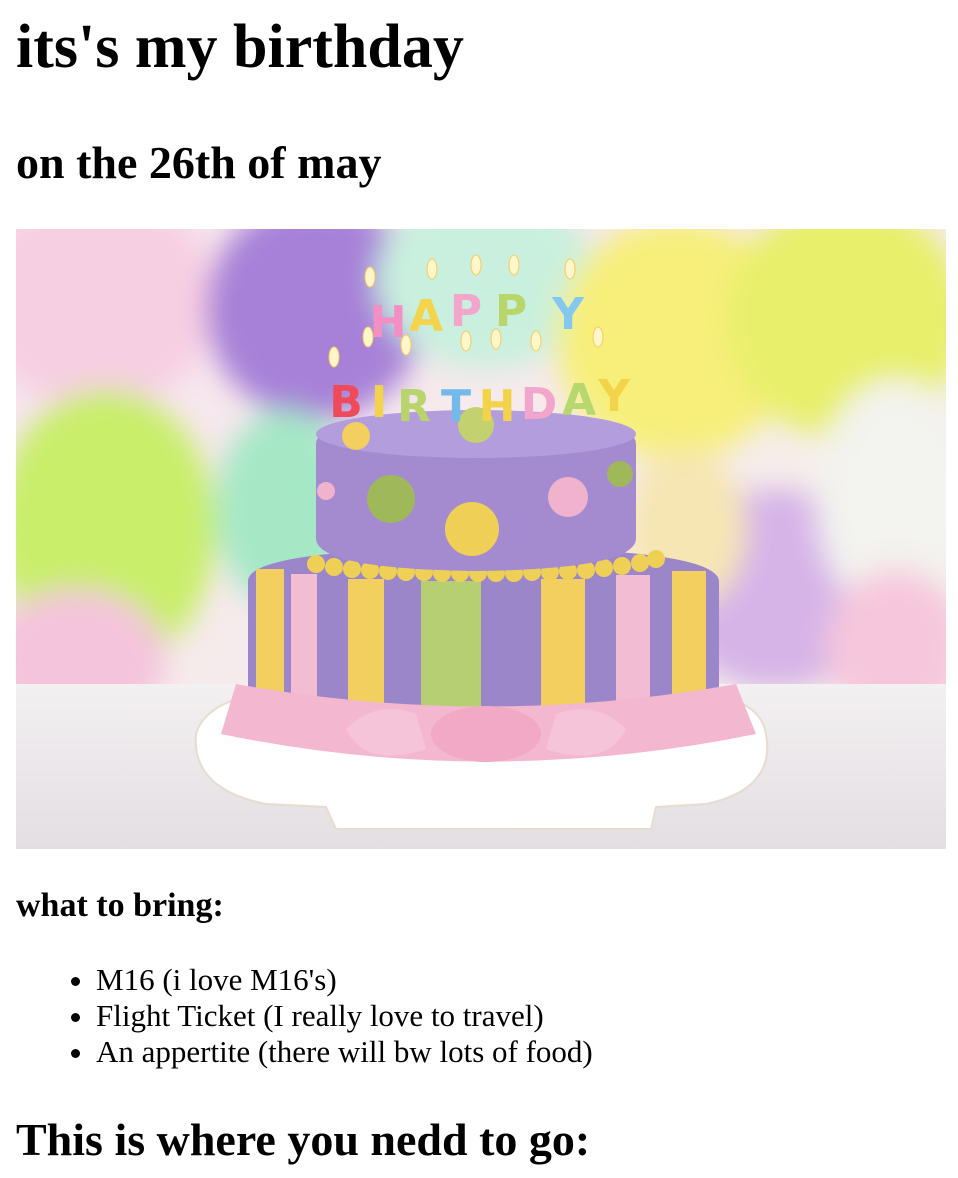  Describe the element at coordinates (240, 47) in the screenshot. I see `page-title: its's my birthday` at that location.